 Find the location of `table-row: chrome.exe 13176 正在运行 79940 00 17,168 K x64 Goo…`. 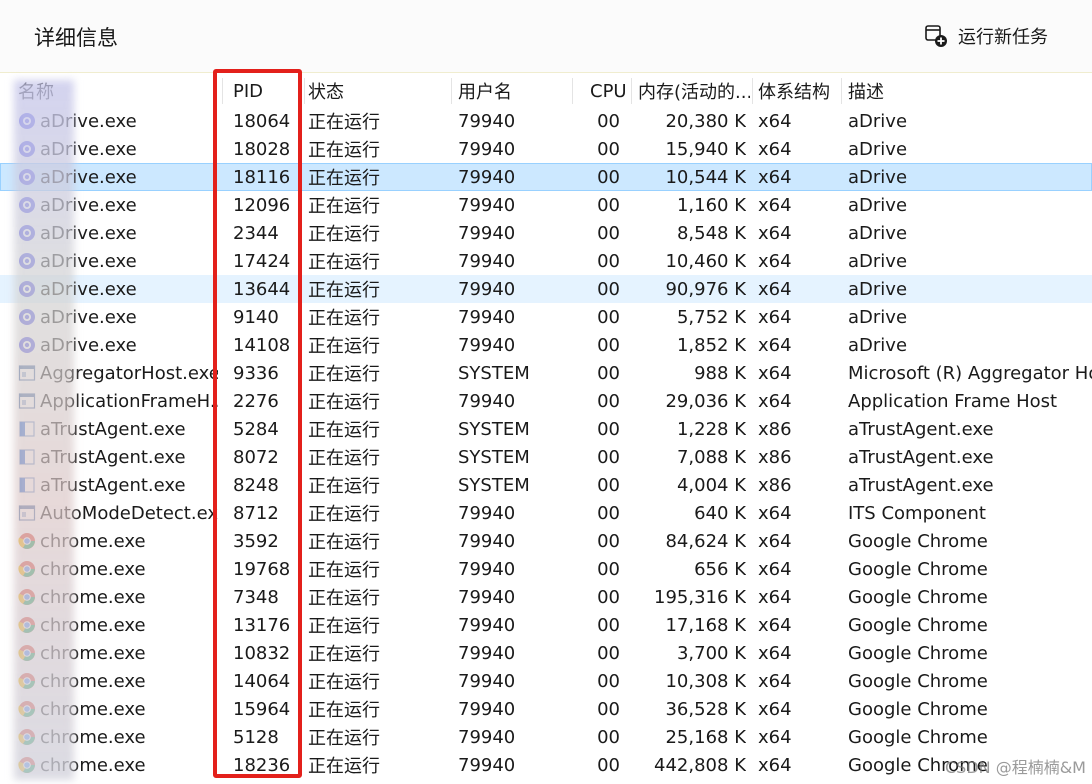

table-row: chrome.exe 13176 正在运行 79940 00 17,168 K x64 Goo… is located at coordinates (546, 625).